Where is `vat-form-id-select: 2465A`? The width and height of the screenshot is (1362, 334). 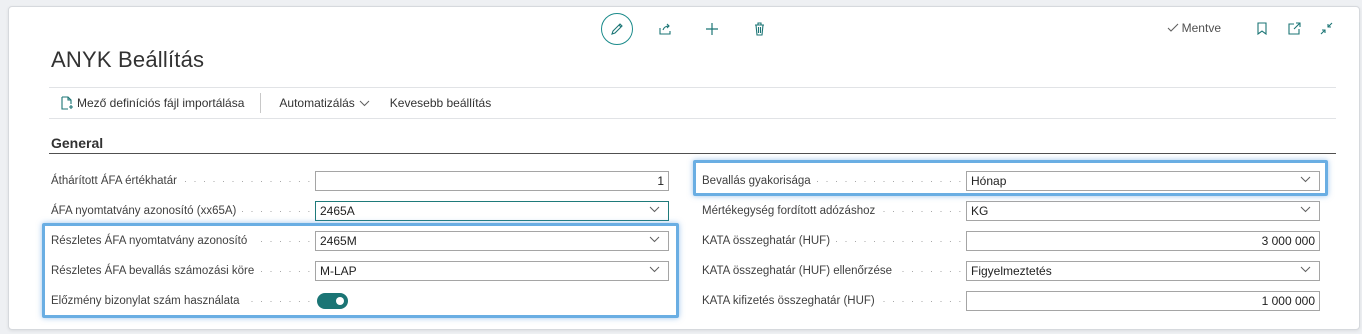 vat-form-id-select: 2465A is located at coordinates (492, 211).